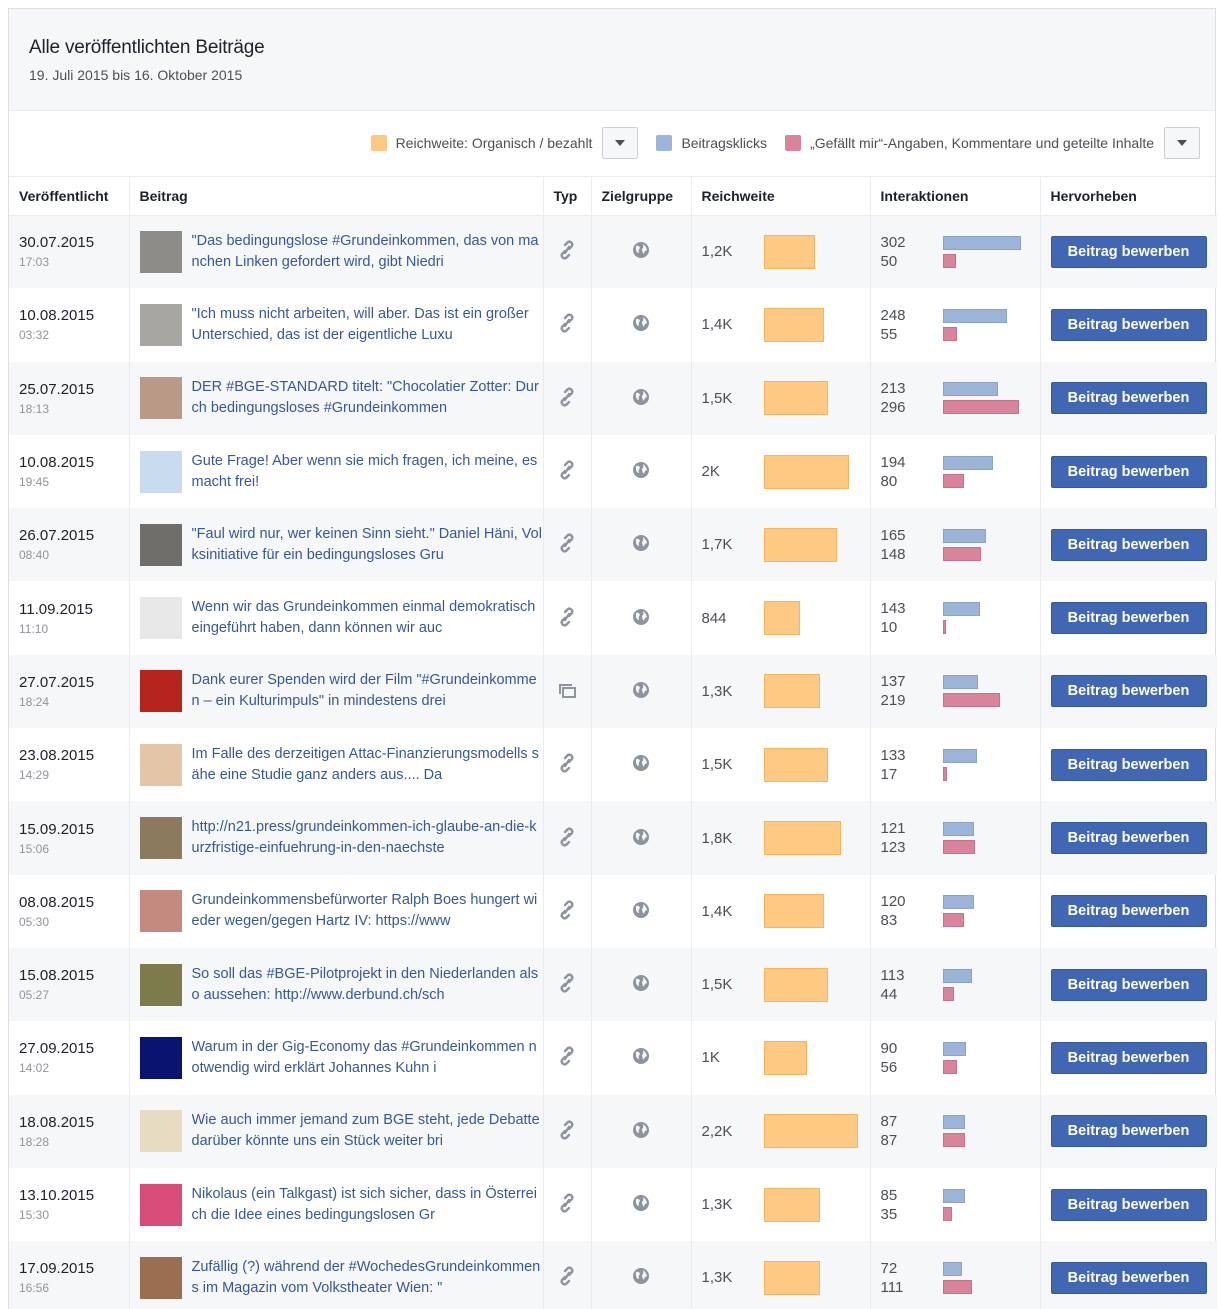 This screenshot has height=1309, width=1220. What do you see at coordinates (69, 838) in the screenshot?
I see `published-cell: 15.09.2015 15:06` at bounding box center [69, 838].